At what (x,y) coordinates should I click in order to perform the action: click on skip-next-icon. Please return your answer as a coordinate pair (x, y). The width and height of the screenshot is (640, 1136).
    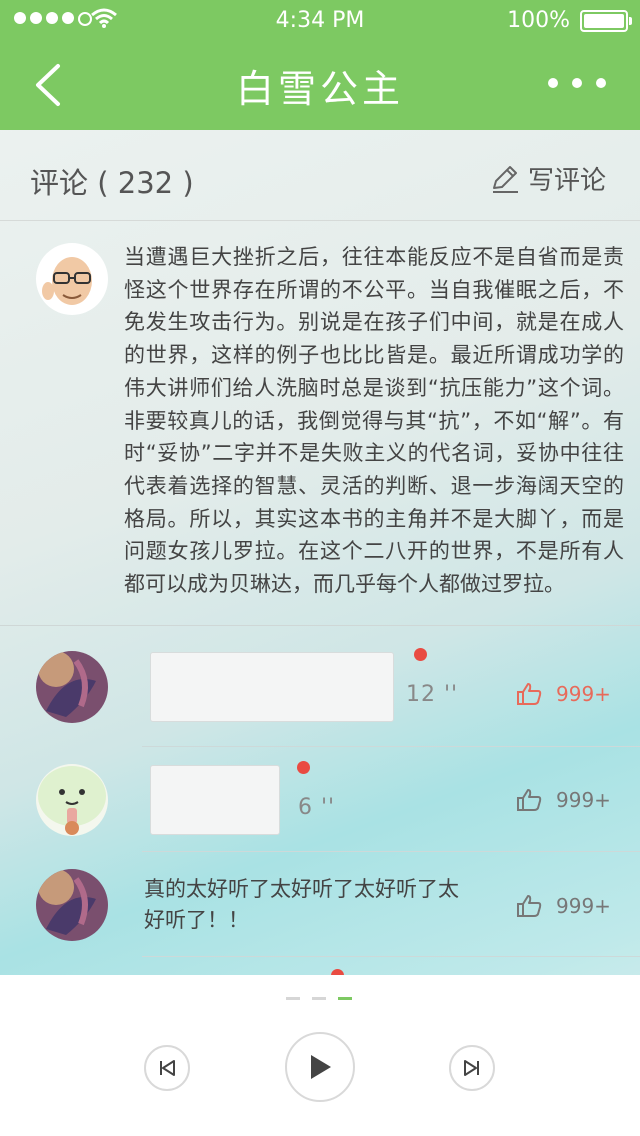
    Looking at the image, I should click on (471, 1068).